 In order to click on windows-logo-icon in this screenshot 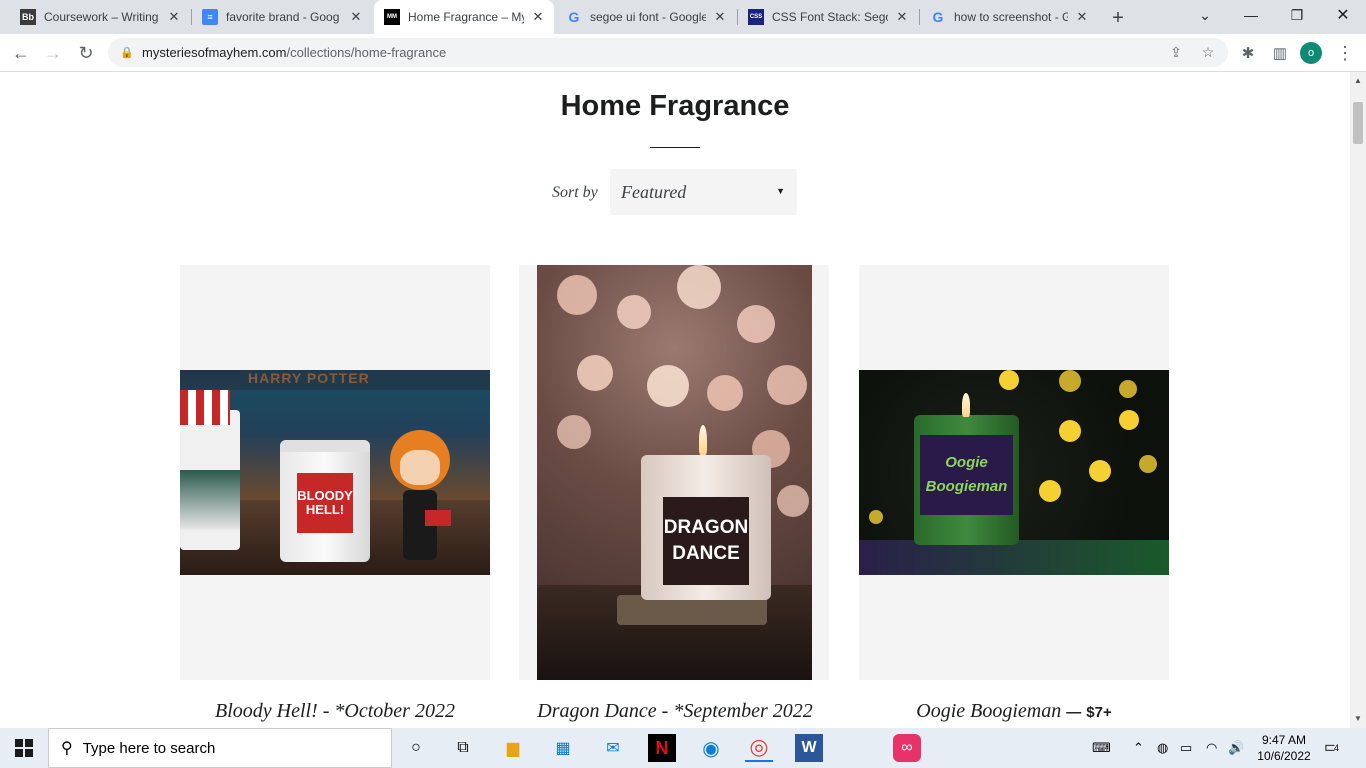, I will do `click(24, 748)`.